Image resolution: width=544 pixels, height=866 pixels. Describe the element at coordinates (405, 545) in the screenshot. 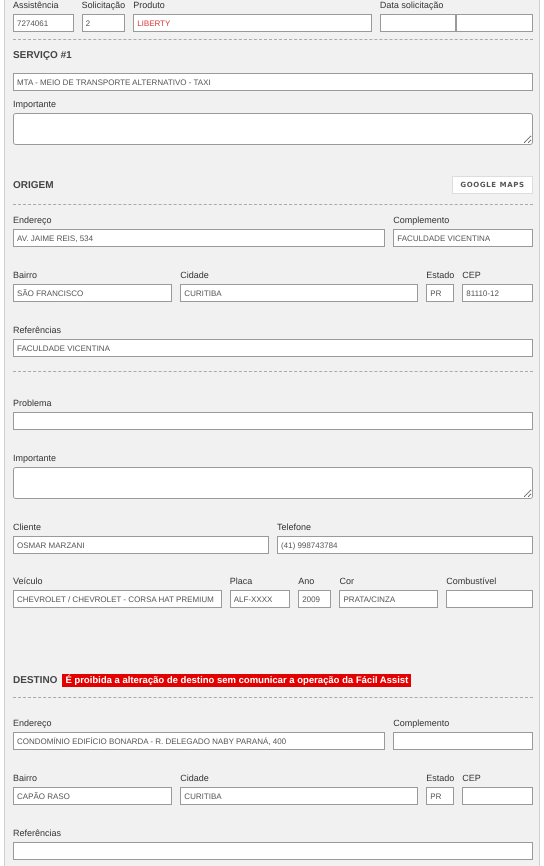

I see `input-field: (41) 998743784` at that location.